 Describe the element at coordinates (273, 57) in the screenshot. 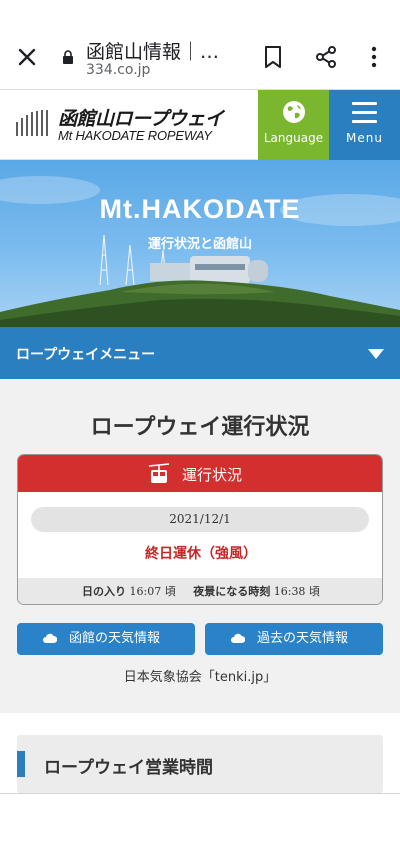

I see `bookmark-icon` at that location.